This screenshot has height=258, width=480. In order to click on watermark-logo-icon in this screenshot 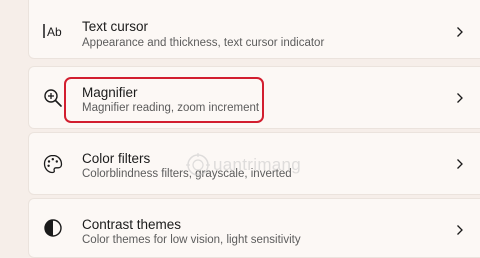, I will do `click(198, 165)`.